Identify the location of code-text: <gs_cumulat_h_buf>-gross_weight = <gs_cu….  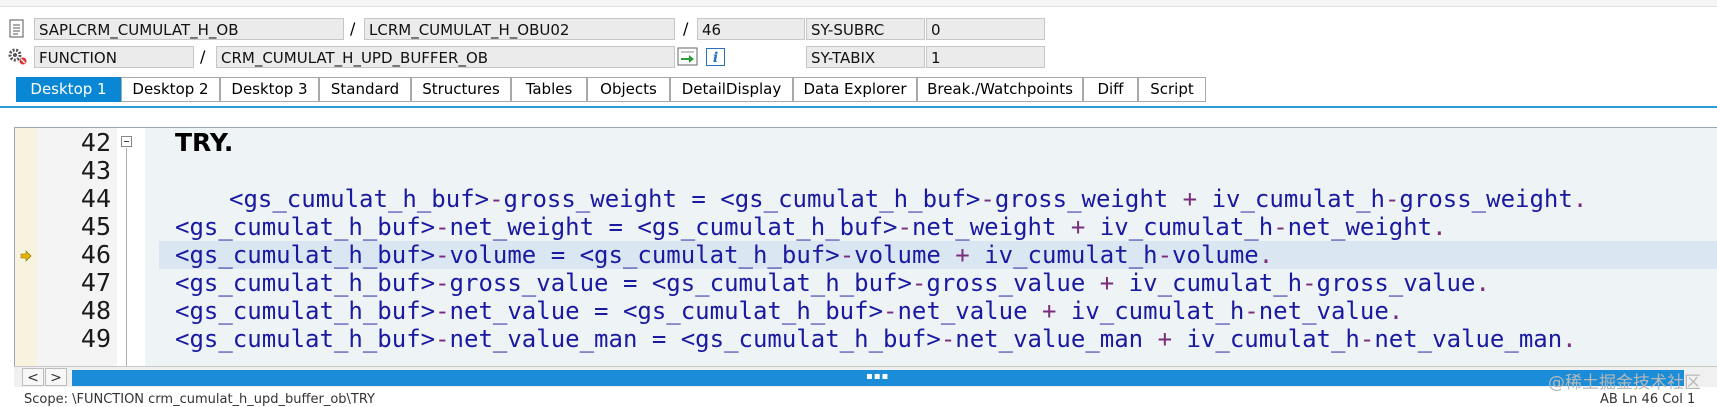
(908, 199).